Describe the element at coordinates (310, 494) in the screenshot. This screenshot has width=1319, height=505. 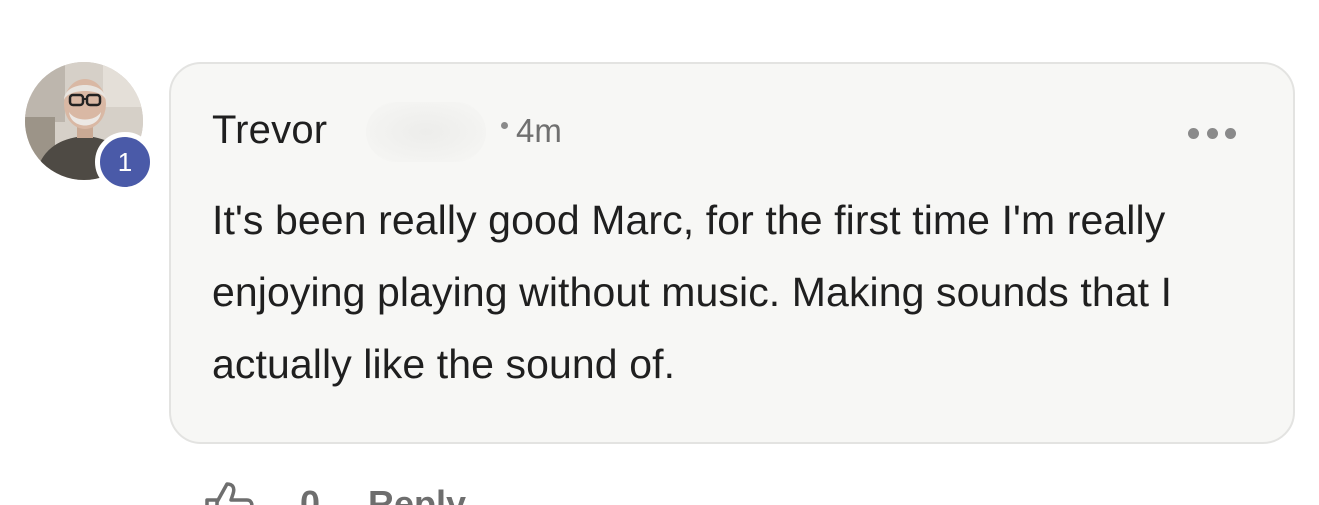
I see `like-count: 0` at that location.